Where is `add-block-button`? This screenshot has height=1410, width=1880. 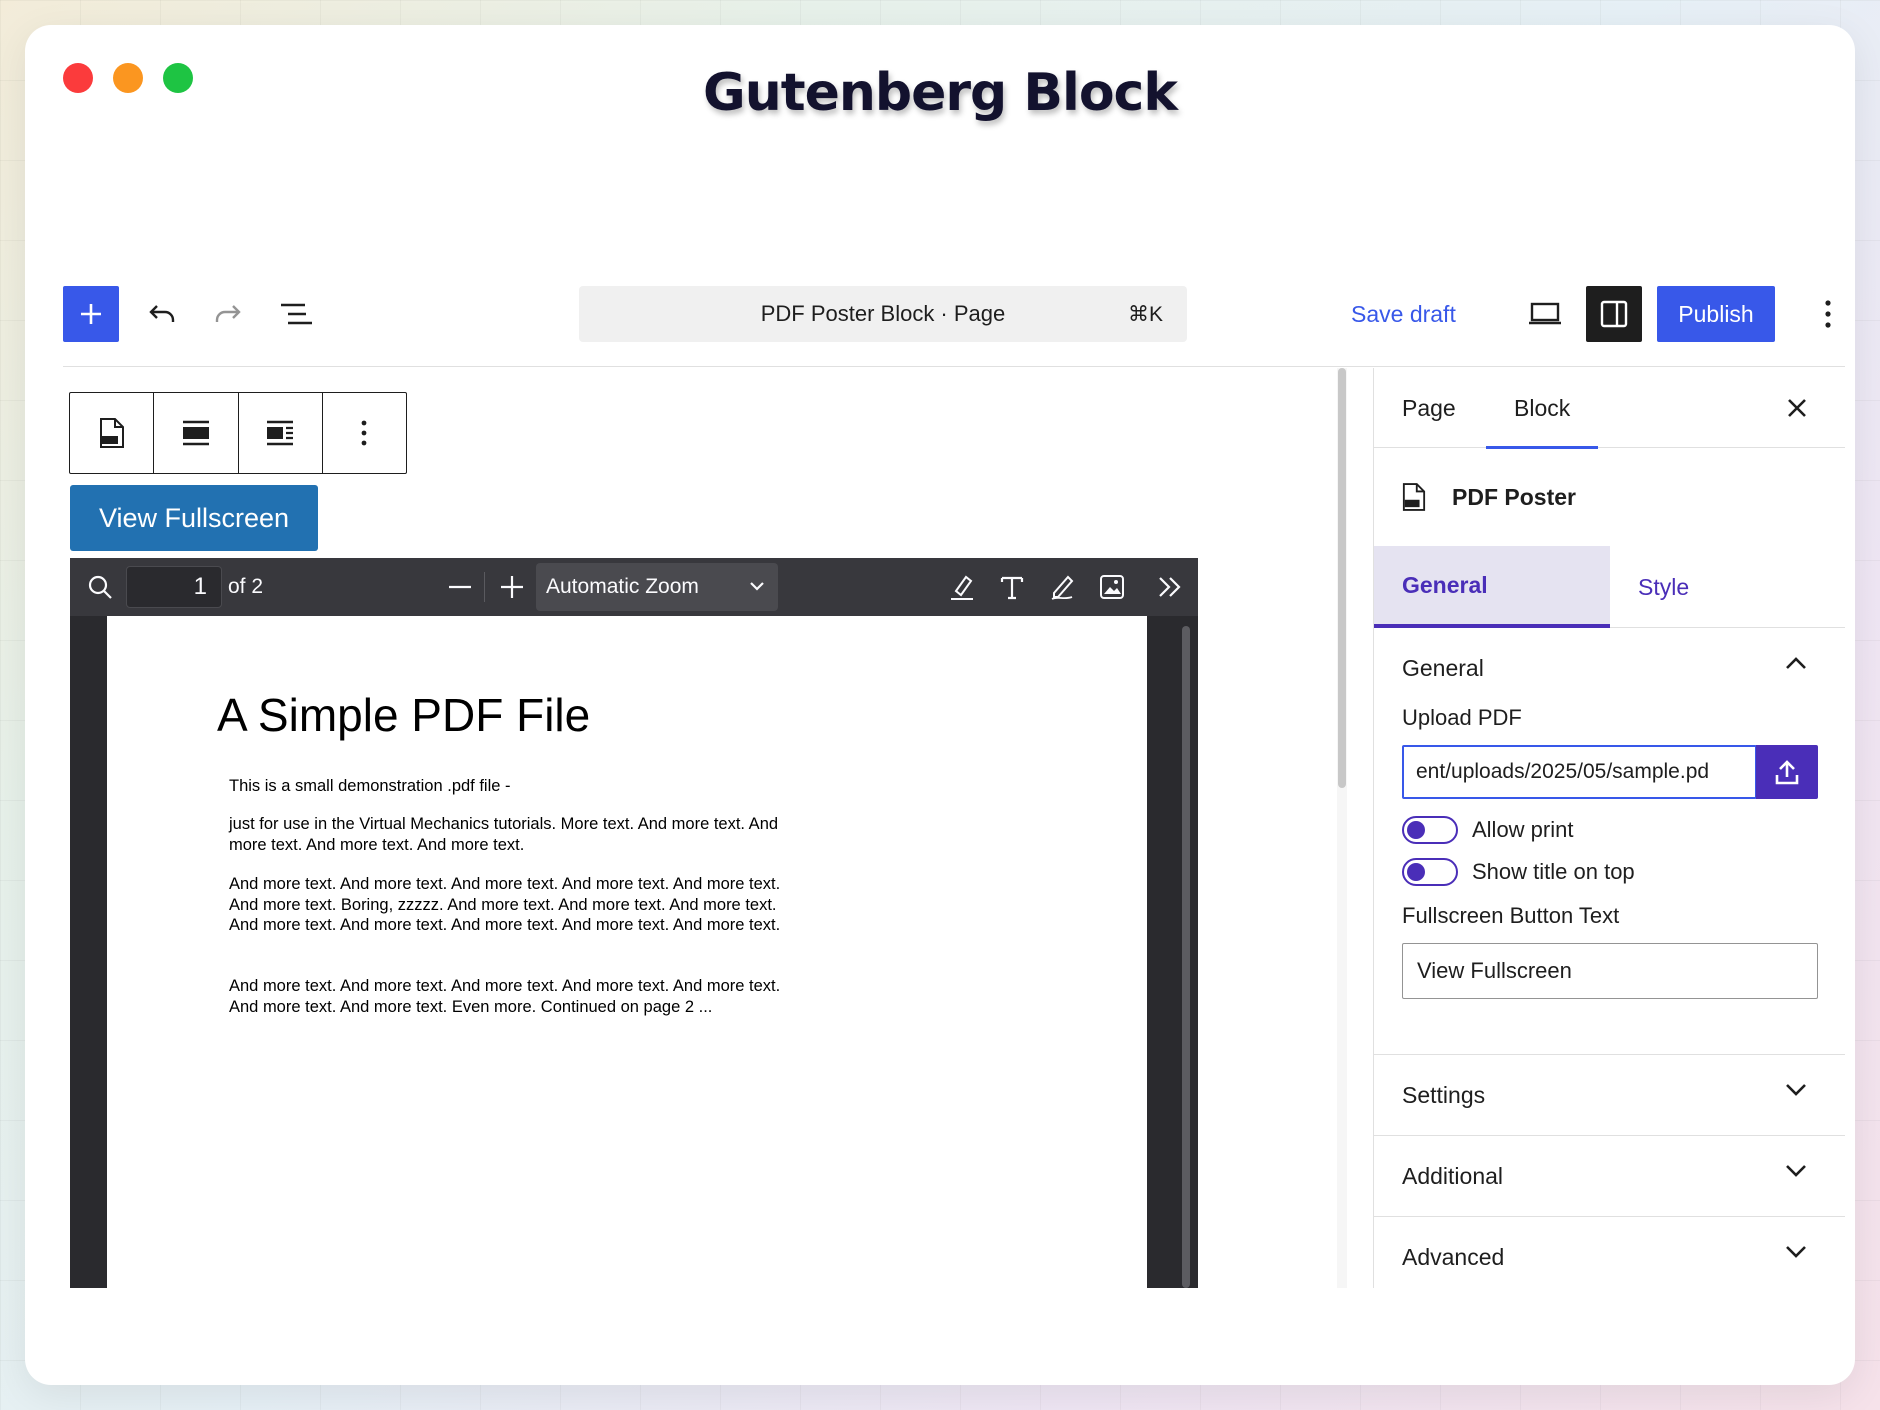 add-block-button is located at coordinates (91, 314).